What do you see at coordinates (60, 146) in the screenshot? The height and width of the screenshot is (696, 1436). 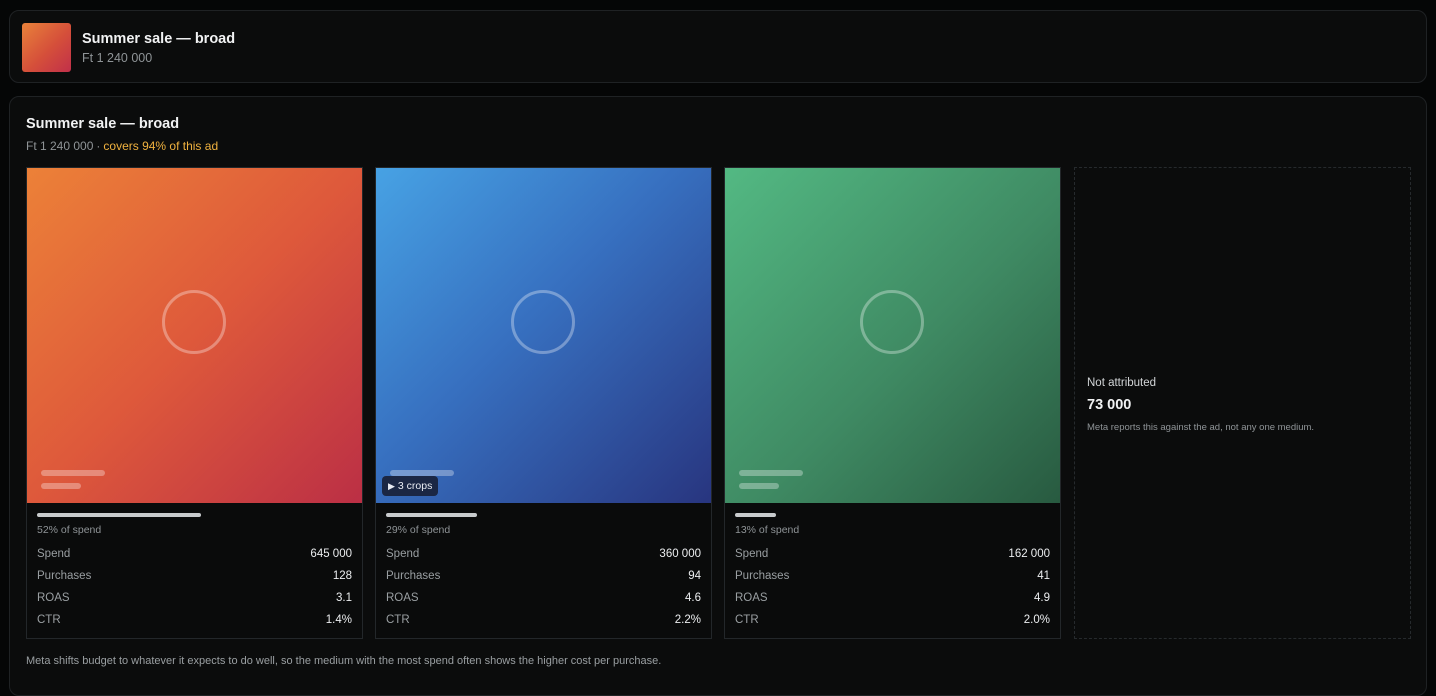 I see `breakdown-amount: Ft 1 240 000` at bounding box center [60, 146].